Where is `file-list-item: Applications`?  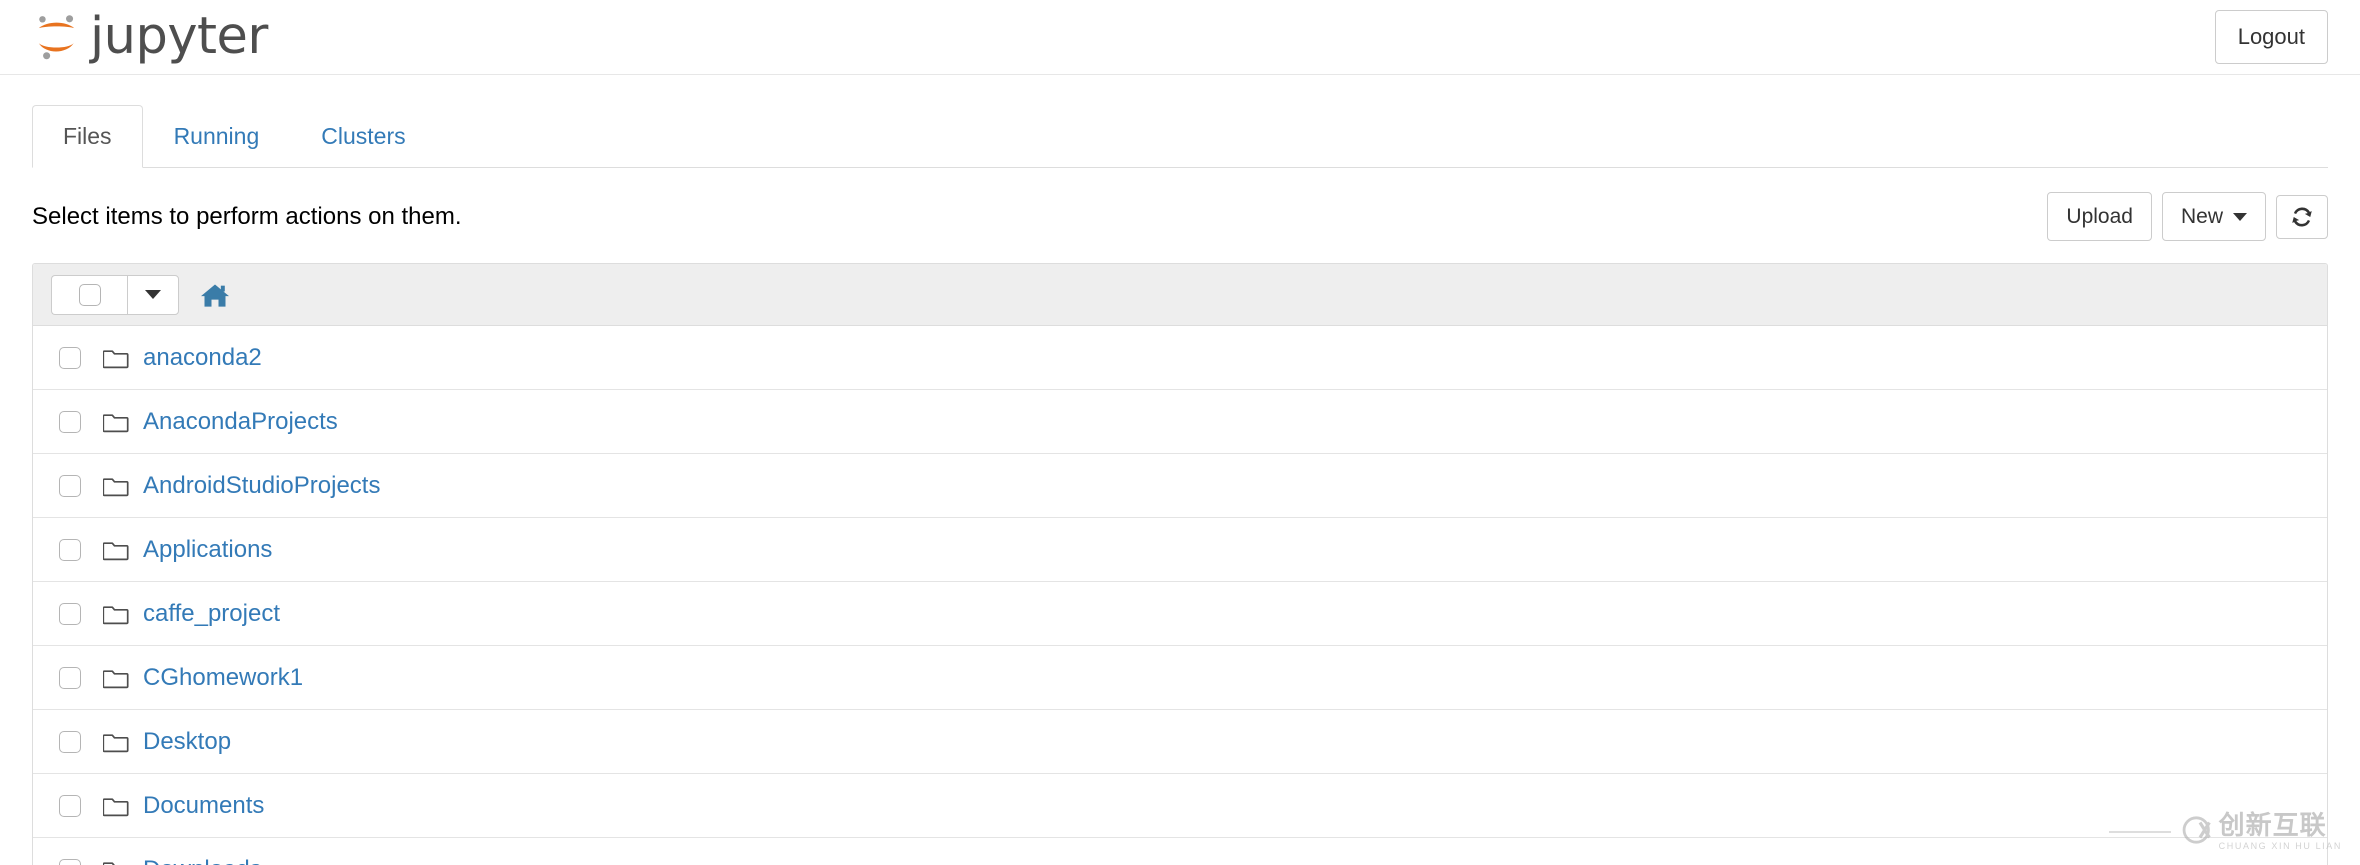
file-list-item: Applications is located at coordinates (1180, 550).